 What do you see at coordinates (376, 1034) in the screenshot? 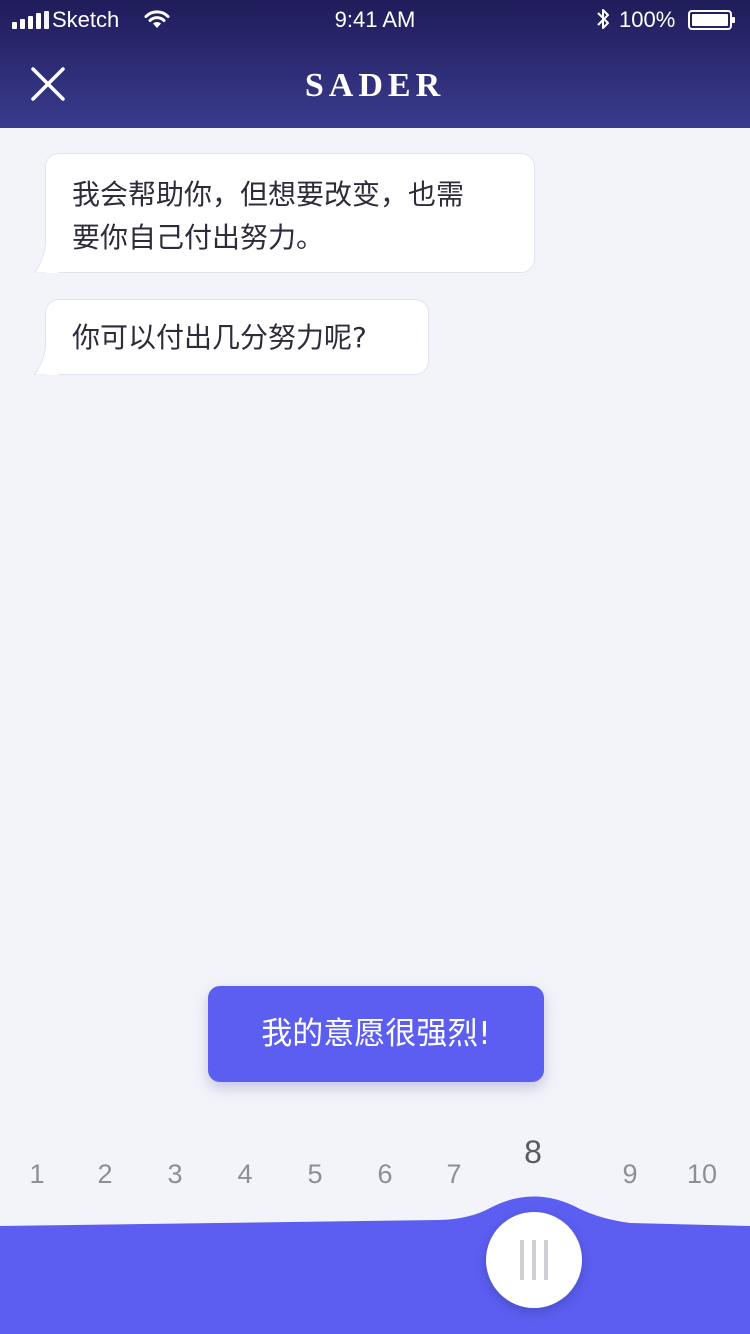
I see `answer-button: 我的意愿很强烈!` at bounding box center [376, 1034].